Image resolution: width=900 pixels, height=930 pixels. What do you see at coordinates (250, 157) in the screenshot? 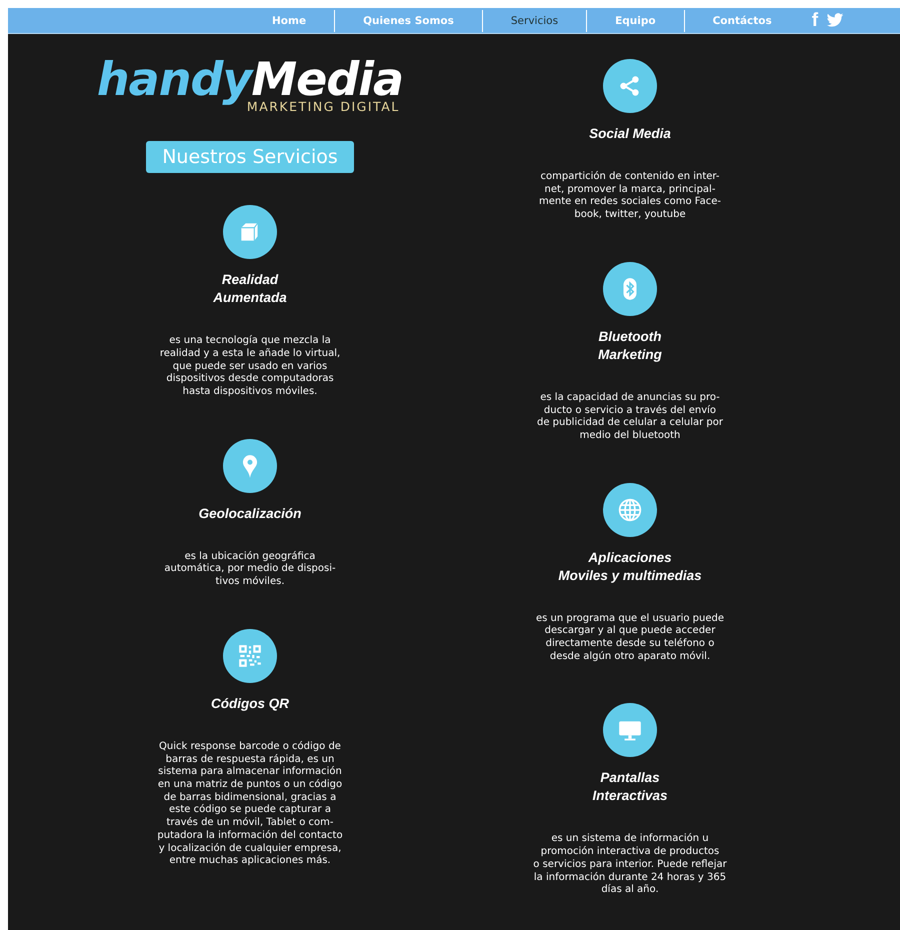
I see `section-heading: Nuestros Servicios` at bounding box center [250, 157].